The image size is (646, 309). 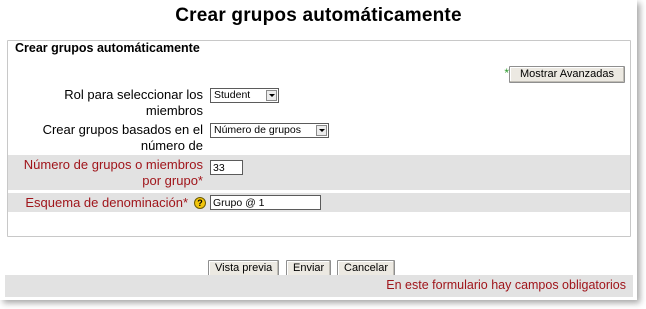 What do you see at coordinates (106, 202) in the screenshot?
I see `naming-label: Esquema de denominación*` at bounding box center [106, 202].